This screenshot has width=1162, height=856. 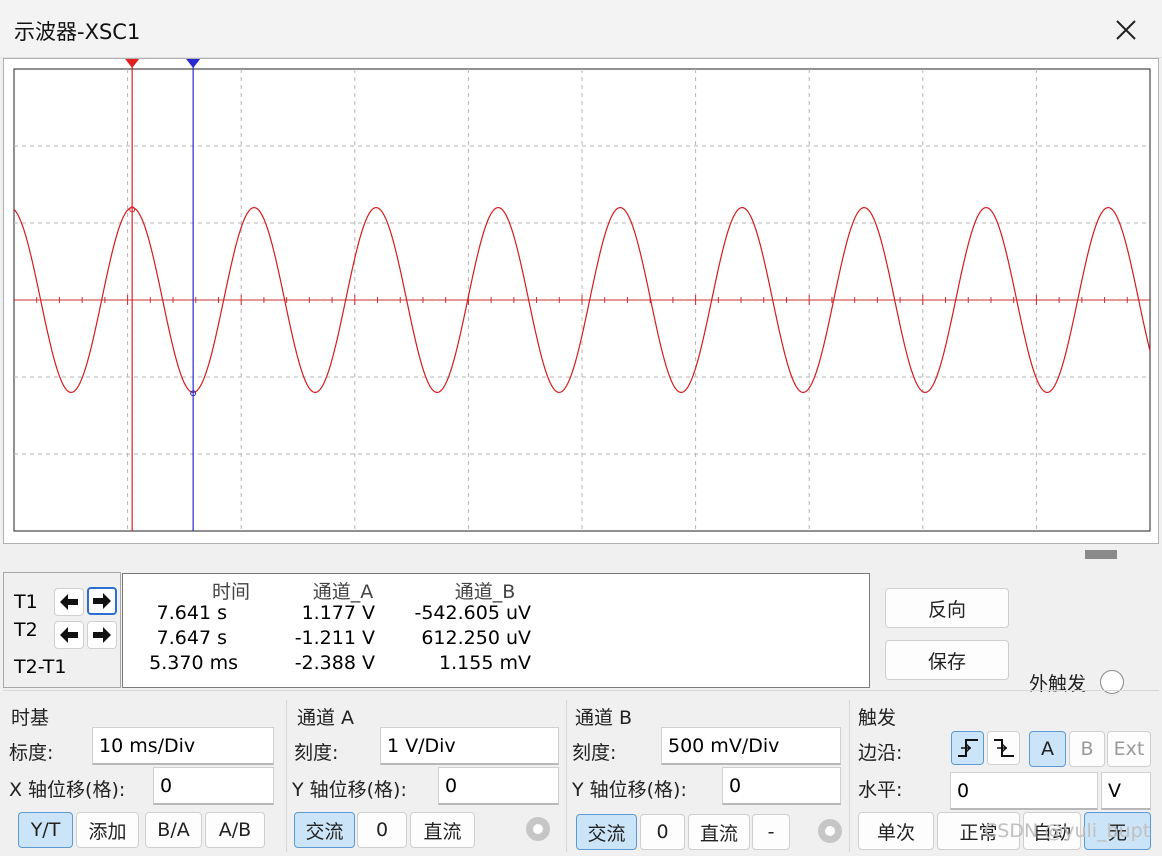 What do you see at coordinates (26, 602) in the screenshot?
I see `t1-label: T1` at bounding box center [26, 602].